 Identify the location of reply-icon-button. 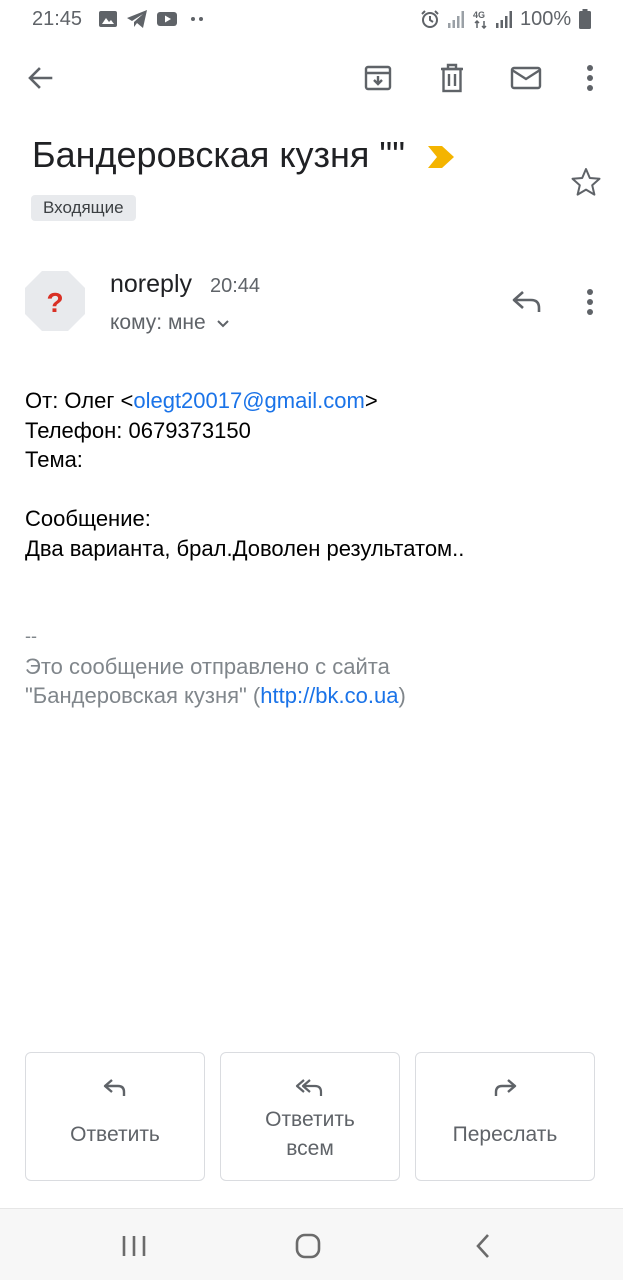
(527, 302).